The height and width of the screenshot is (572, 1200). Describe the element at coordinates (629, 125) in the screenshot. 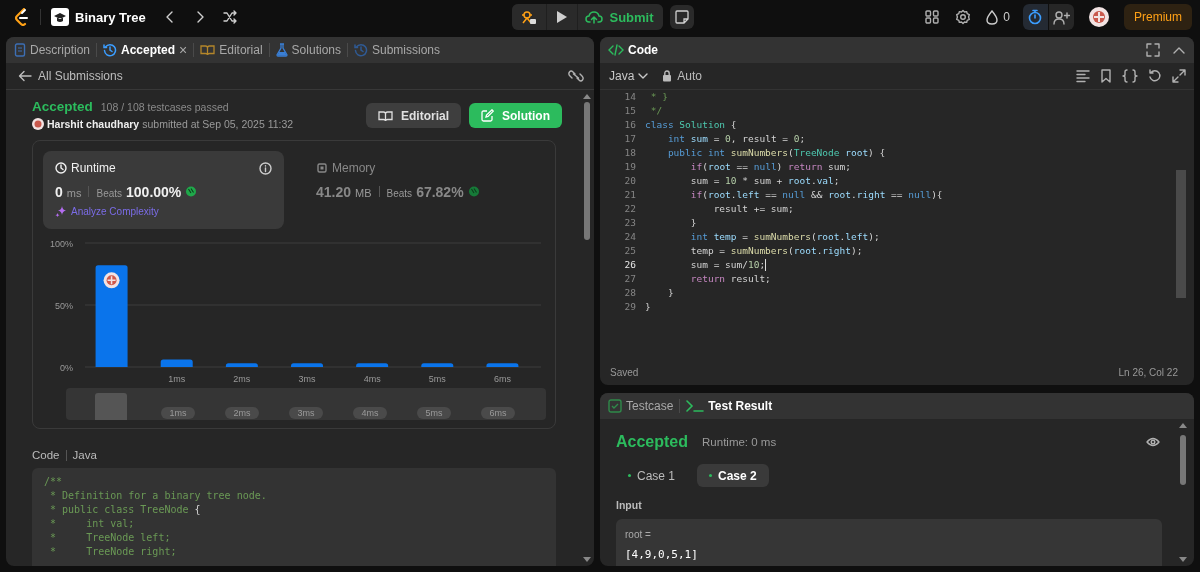

I see `line-number: 16` at that location.